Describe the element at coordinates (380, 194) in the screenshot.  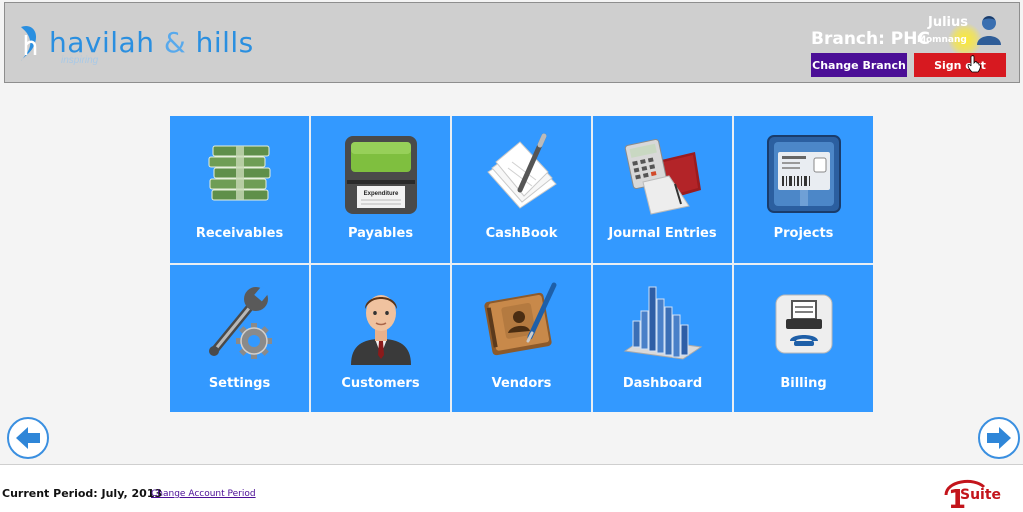
I see `expenditure-caption: Expenditure` at that location.